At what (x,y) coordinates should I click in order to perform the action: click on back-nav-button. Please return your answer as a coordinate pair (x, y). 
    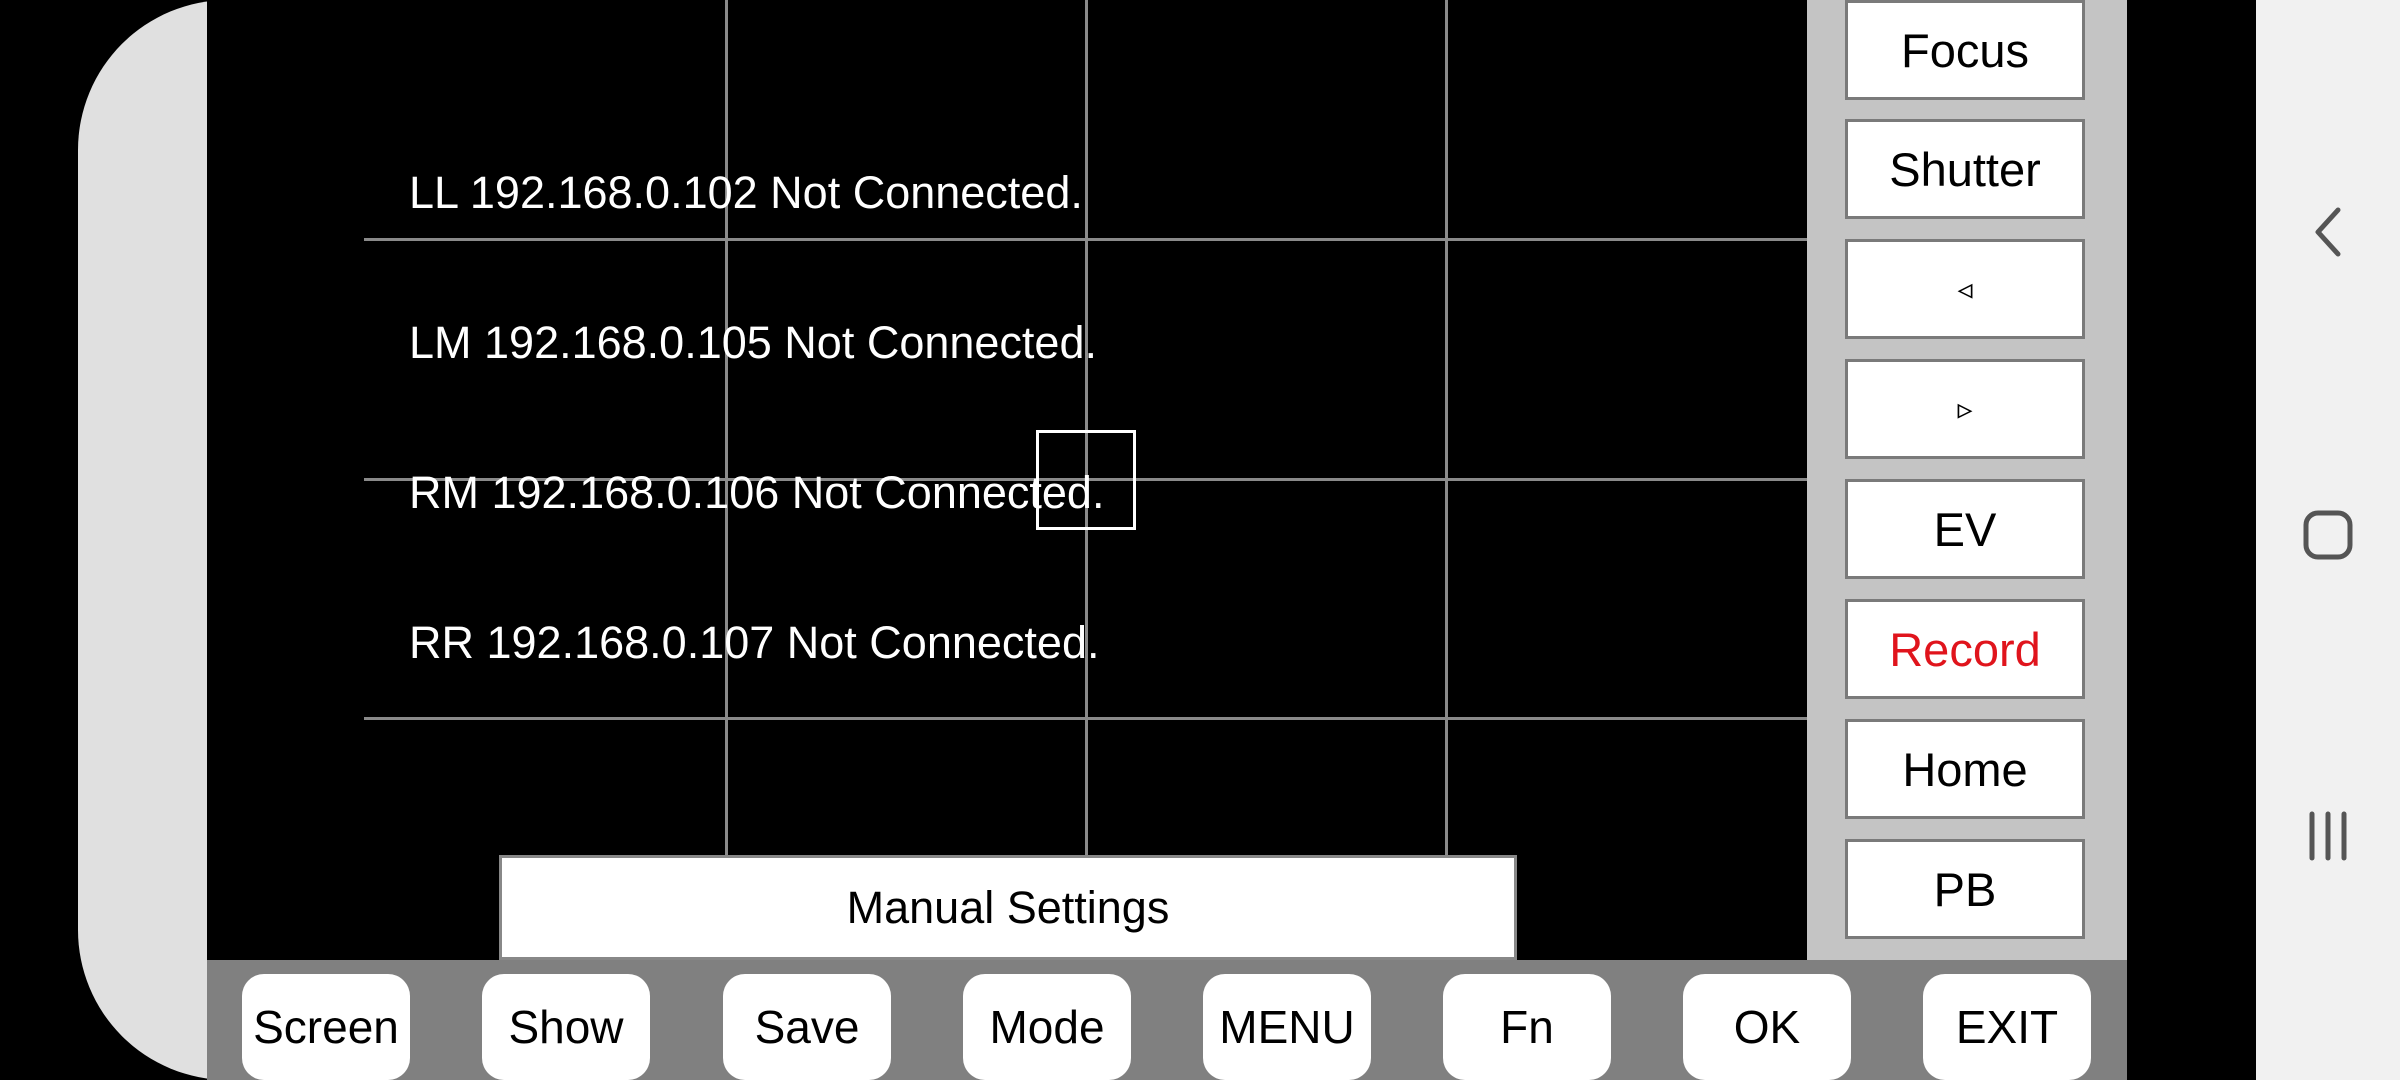
    Looking at the image, I should click on (2328, 232).